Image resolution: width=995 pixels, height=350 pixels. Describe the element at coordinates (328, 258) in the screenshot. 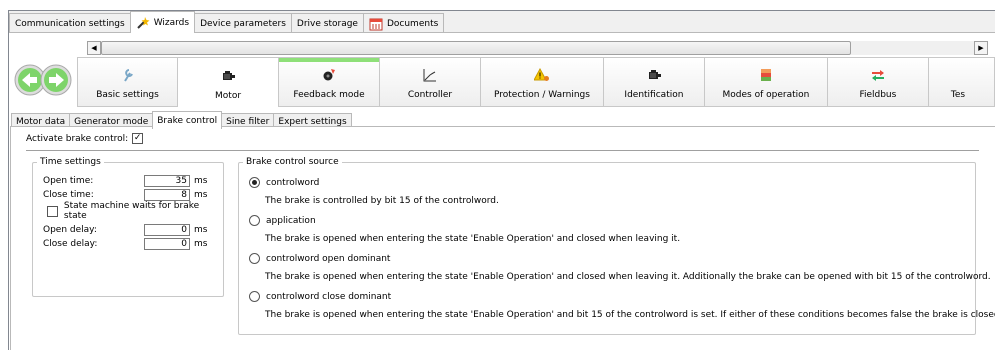

I see `radio-label: controlword open dominant` at that location.